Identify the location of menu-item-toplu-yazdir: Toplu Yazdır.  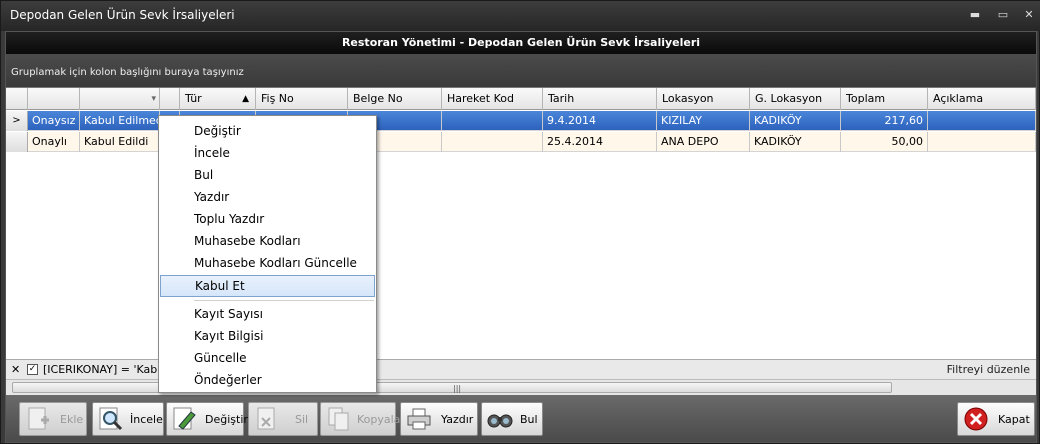
(267, 219).